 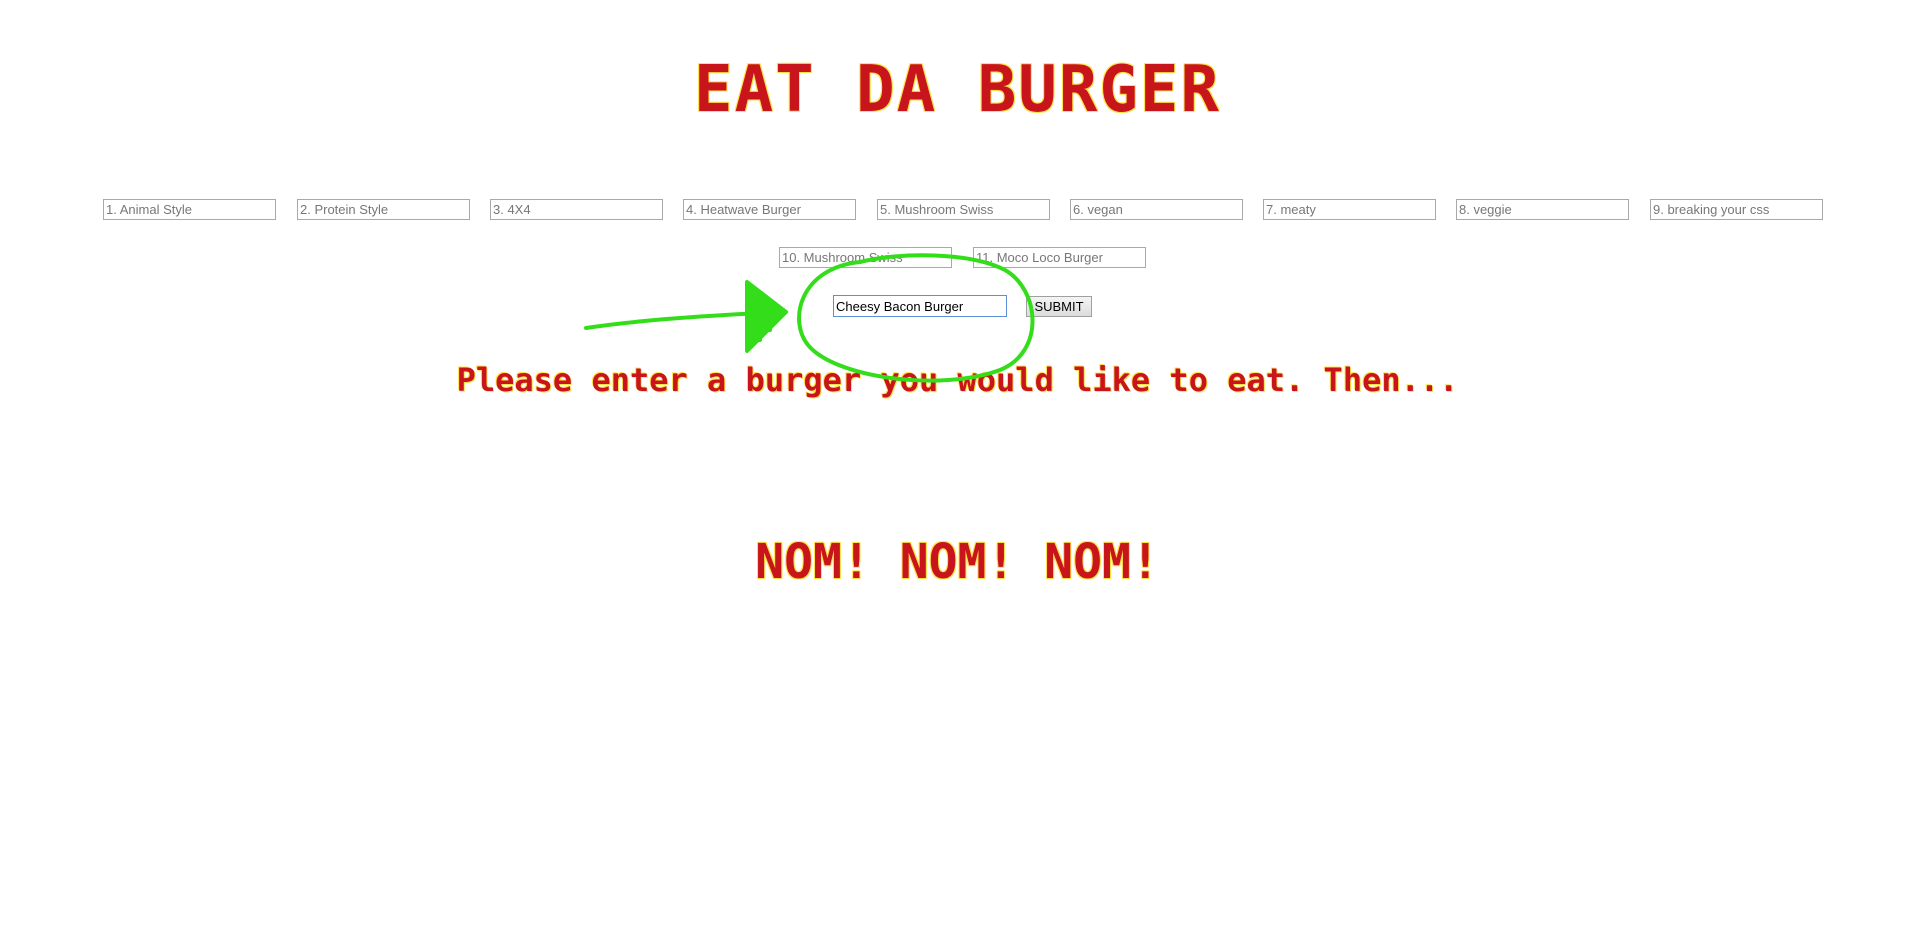 I want to click on page-title: EAT DA BURGER, so click(x=957, y=90).